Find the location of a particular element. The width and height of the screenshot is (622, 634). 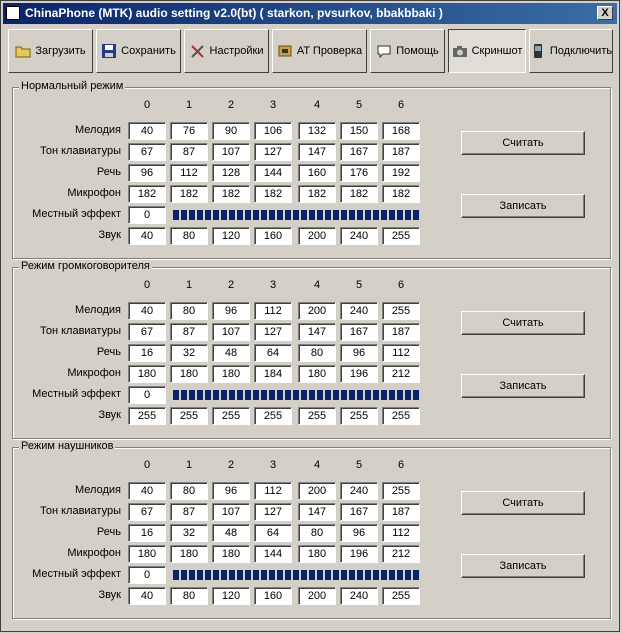

mic-row-cell: 144 is located at coordinates (273, 554).